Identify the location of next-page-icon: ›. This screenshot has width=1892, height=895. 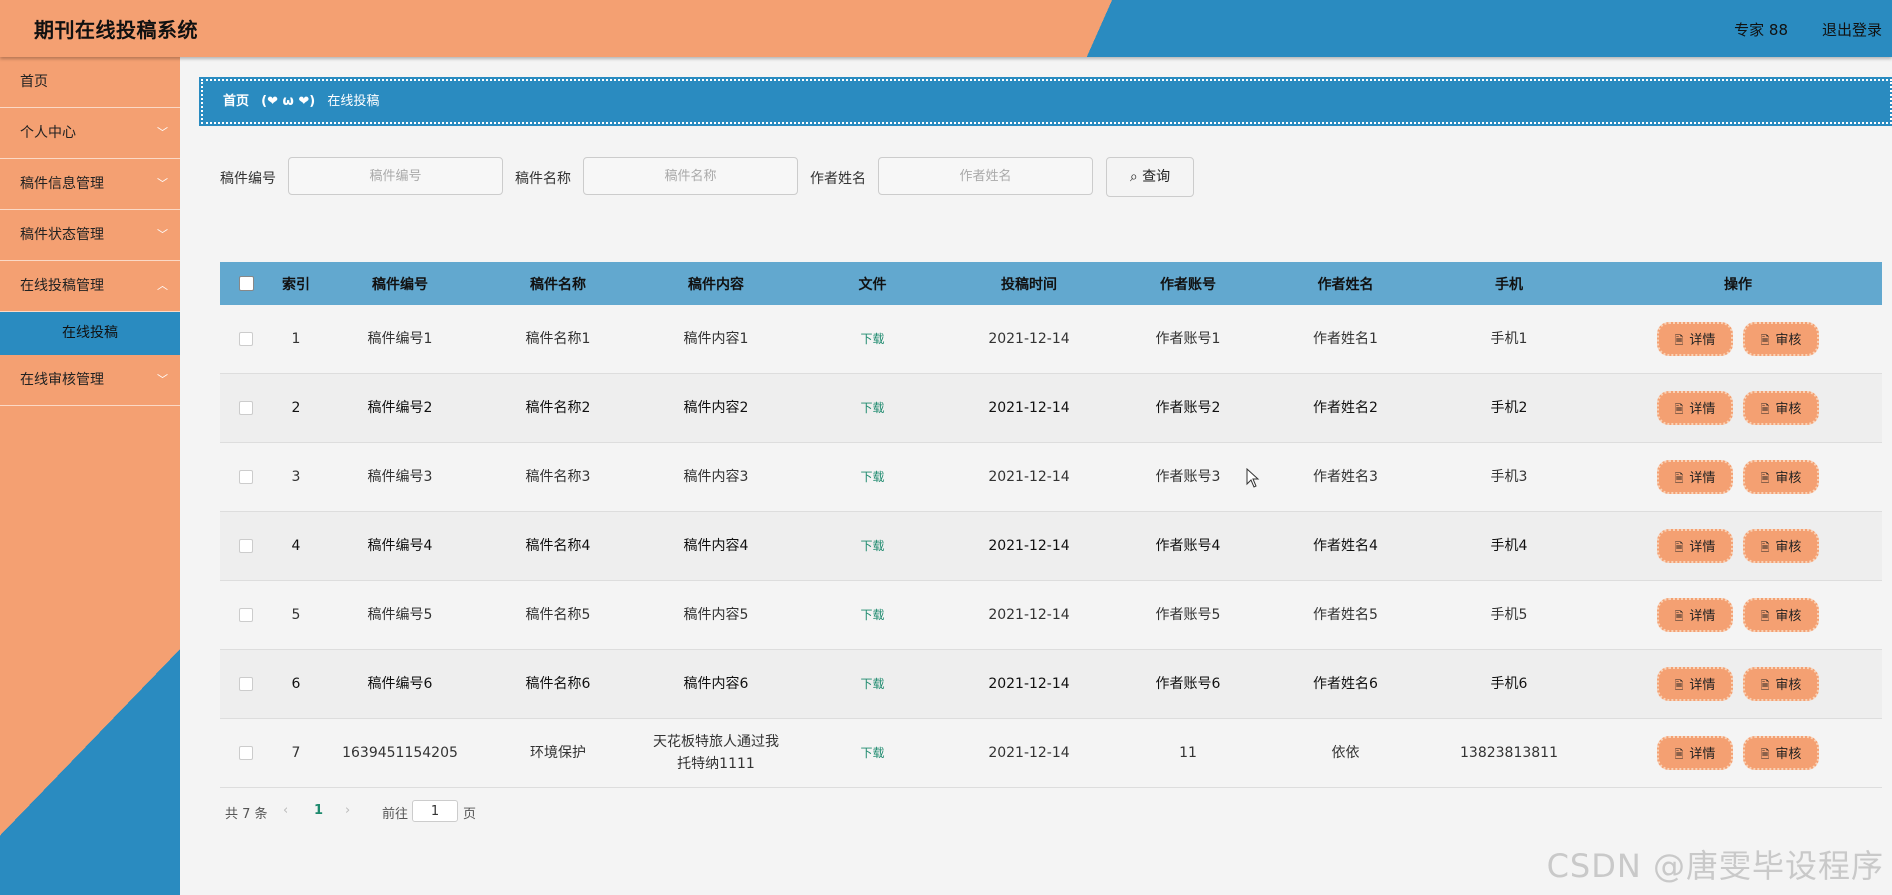
(347, 810).